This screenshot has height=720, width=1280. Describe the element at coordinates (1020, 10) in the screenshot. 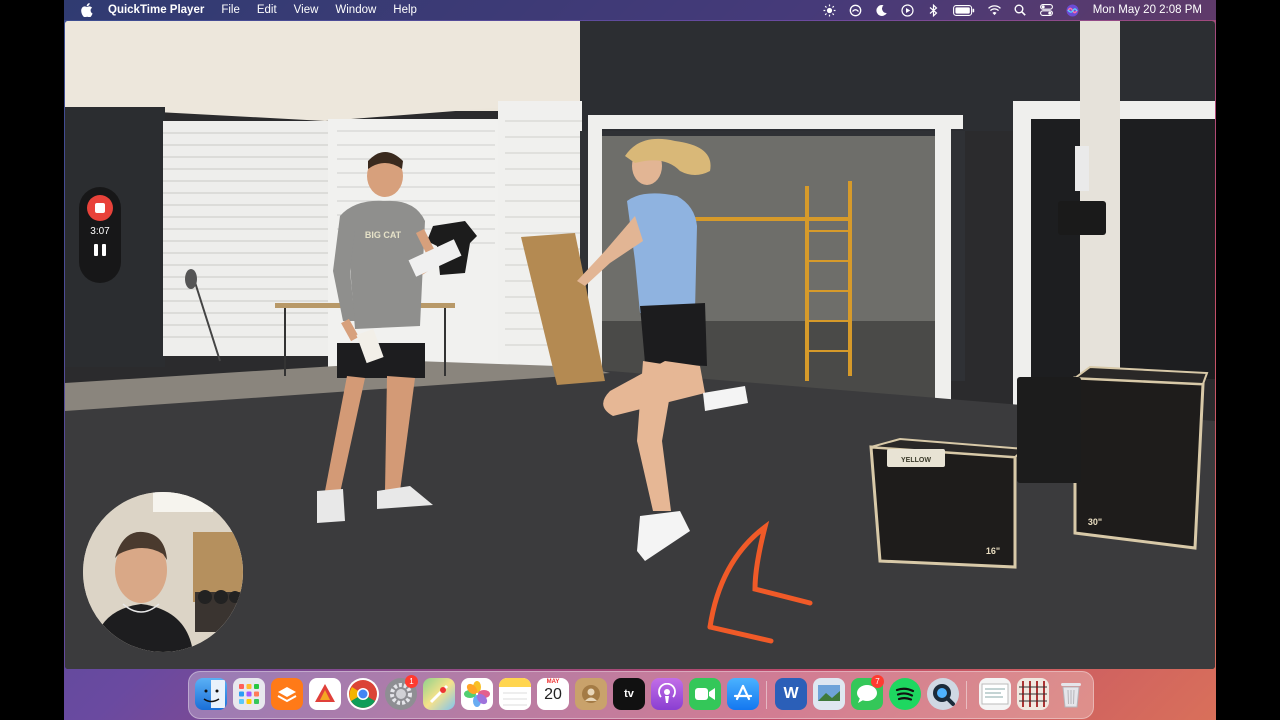

I see `search-icon` at that location.